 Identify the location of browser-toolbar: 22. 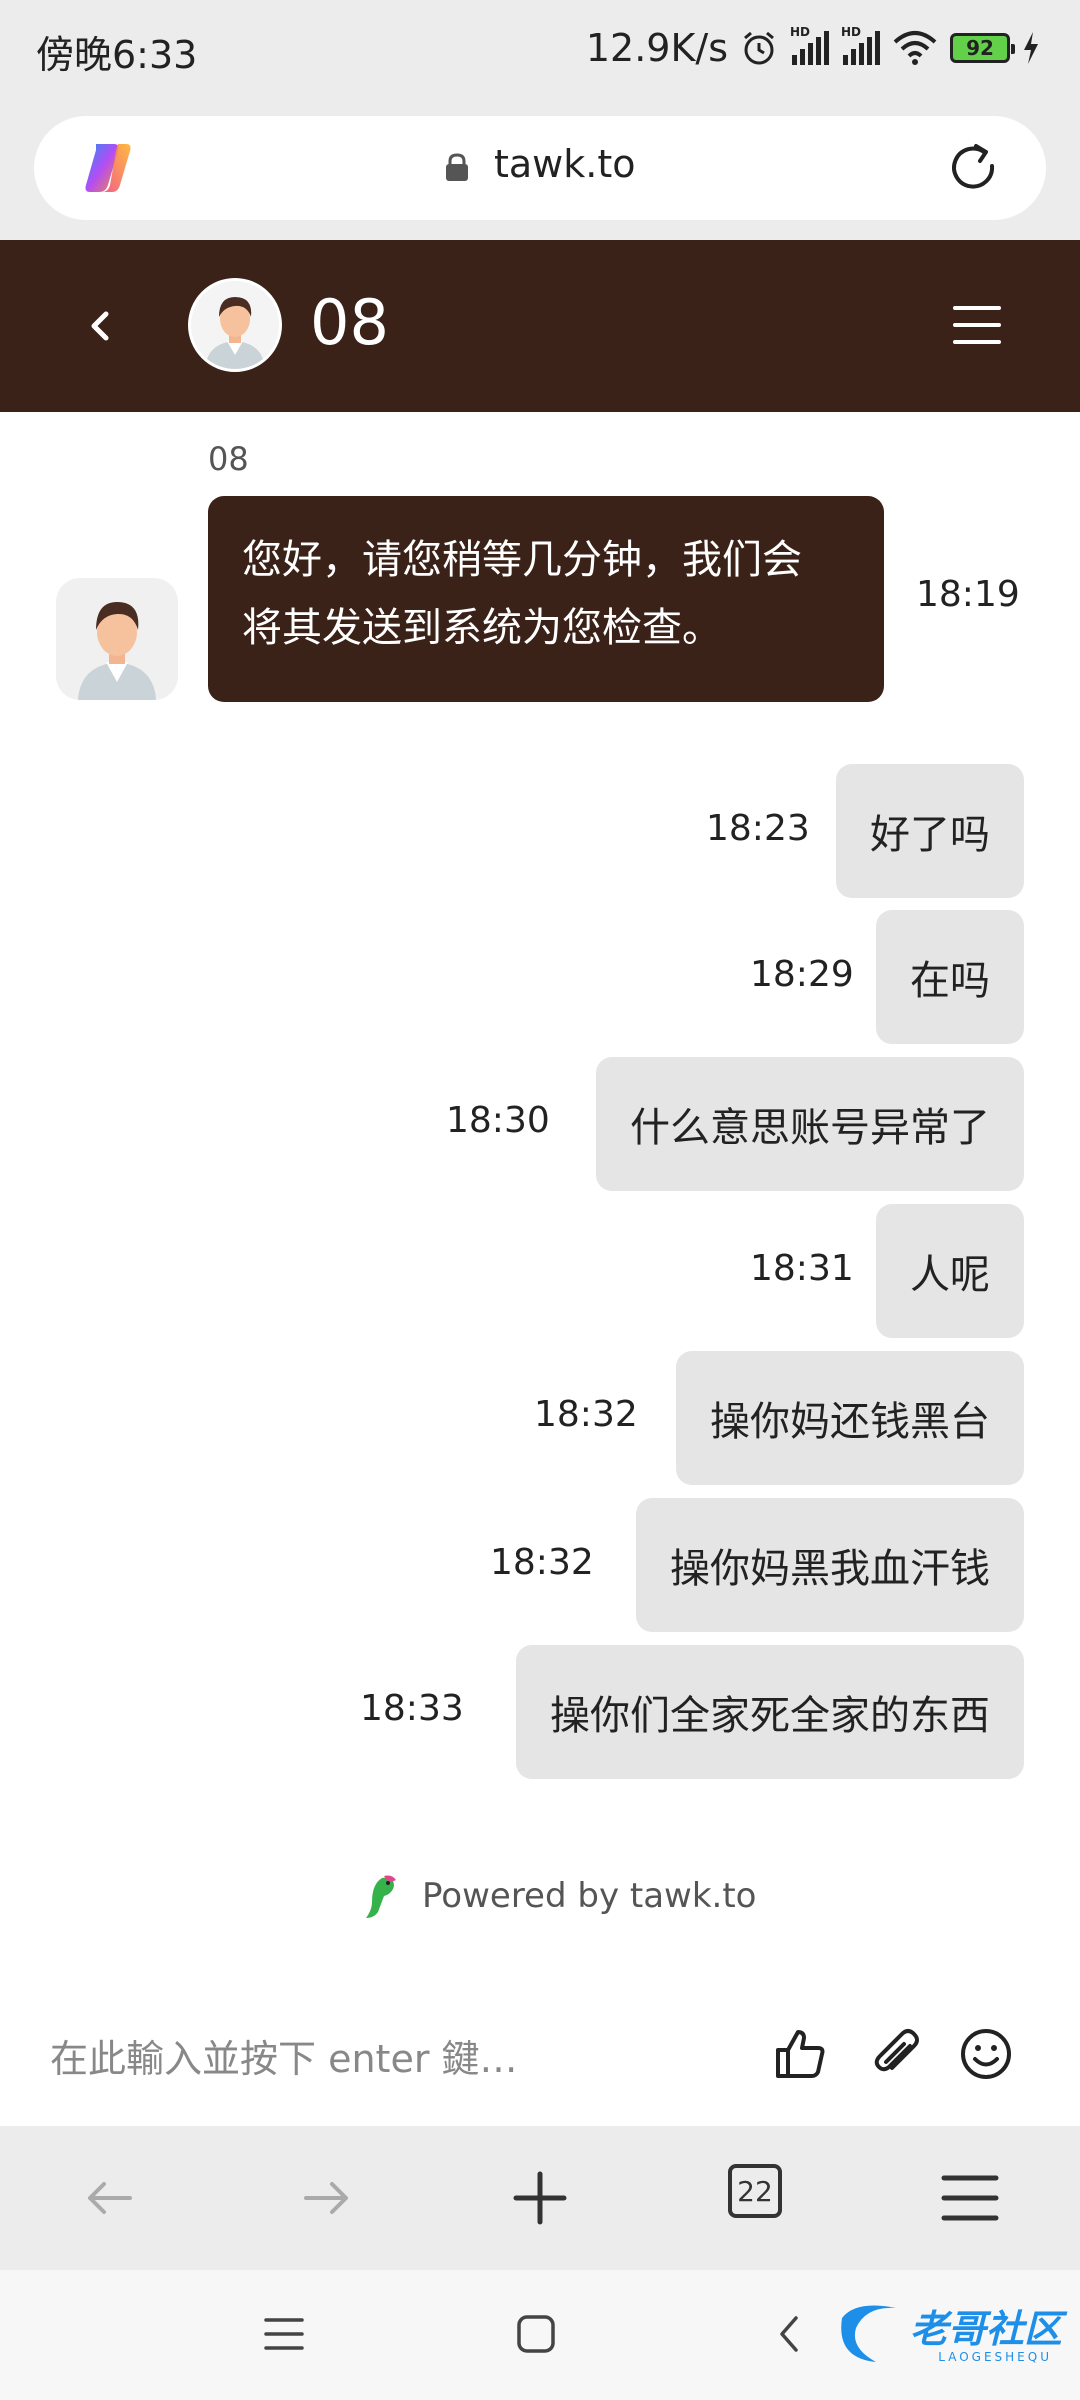
(540, 2198).